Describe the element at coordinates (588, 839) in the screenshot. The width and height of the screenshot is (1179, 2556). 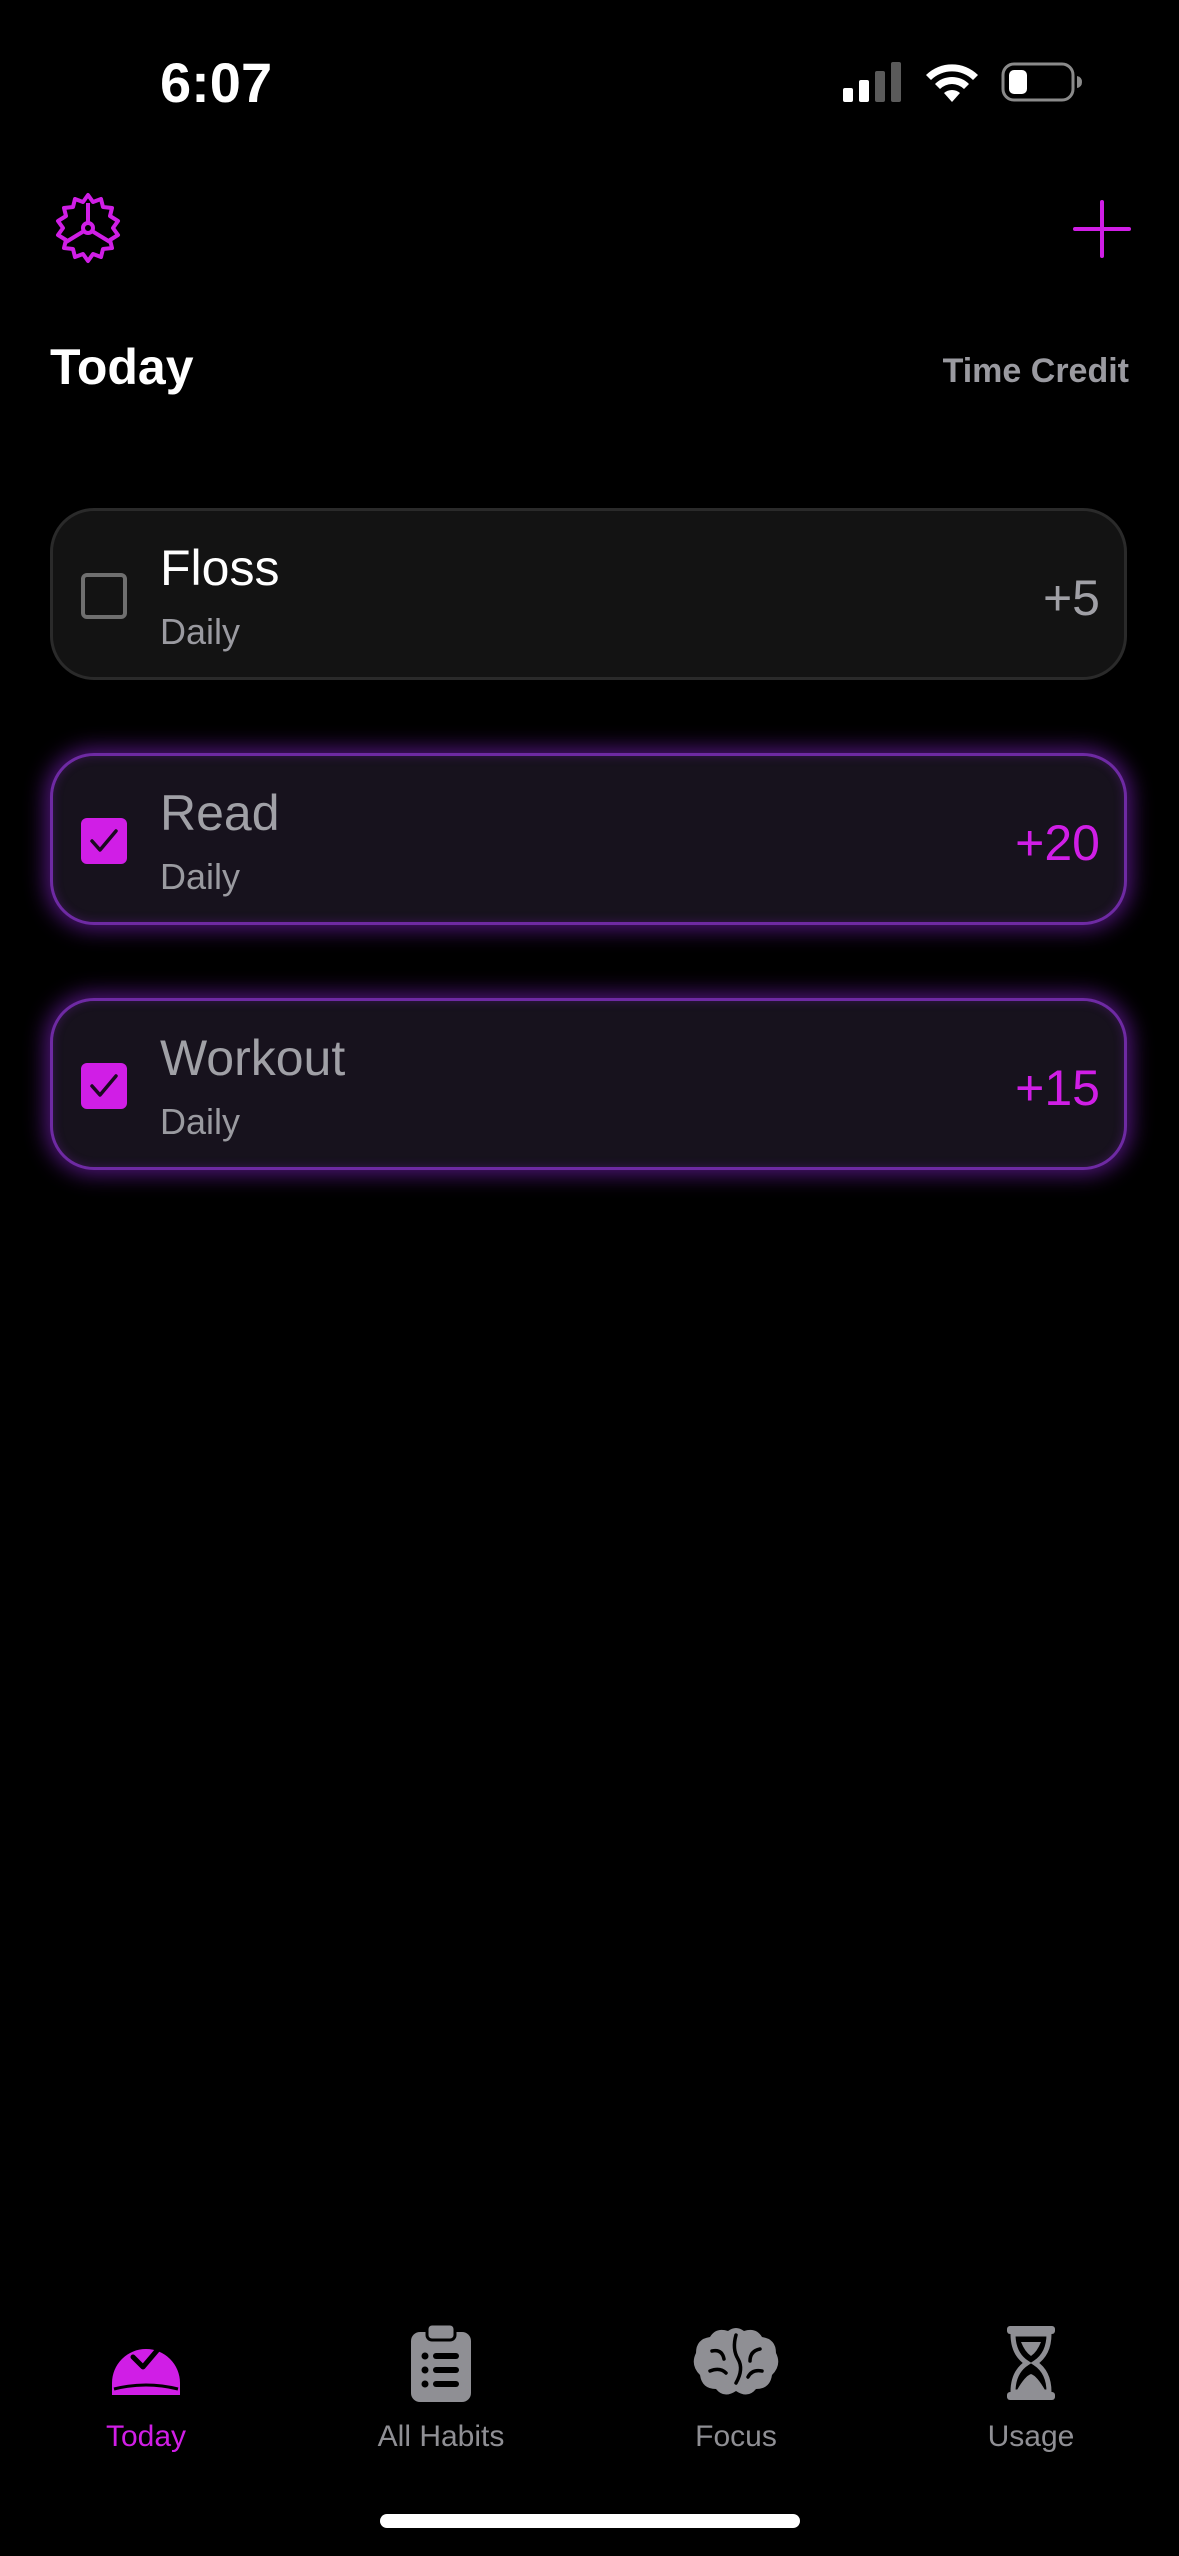
I see `habit-card-read: Read Daily +20` at that location.